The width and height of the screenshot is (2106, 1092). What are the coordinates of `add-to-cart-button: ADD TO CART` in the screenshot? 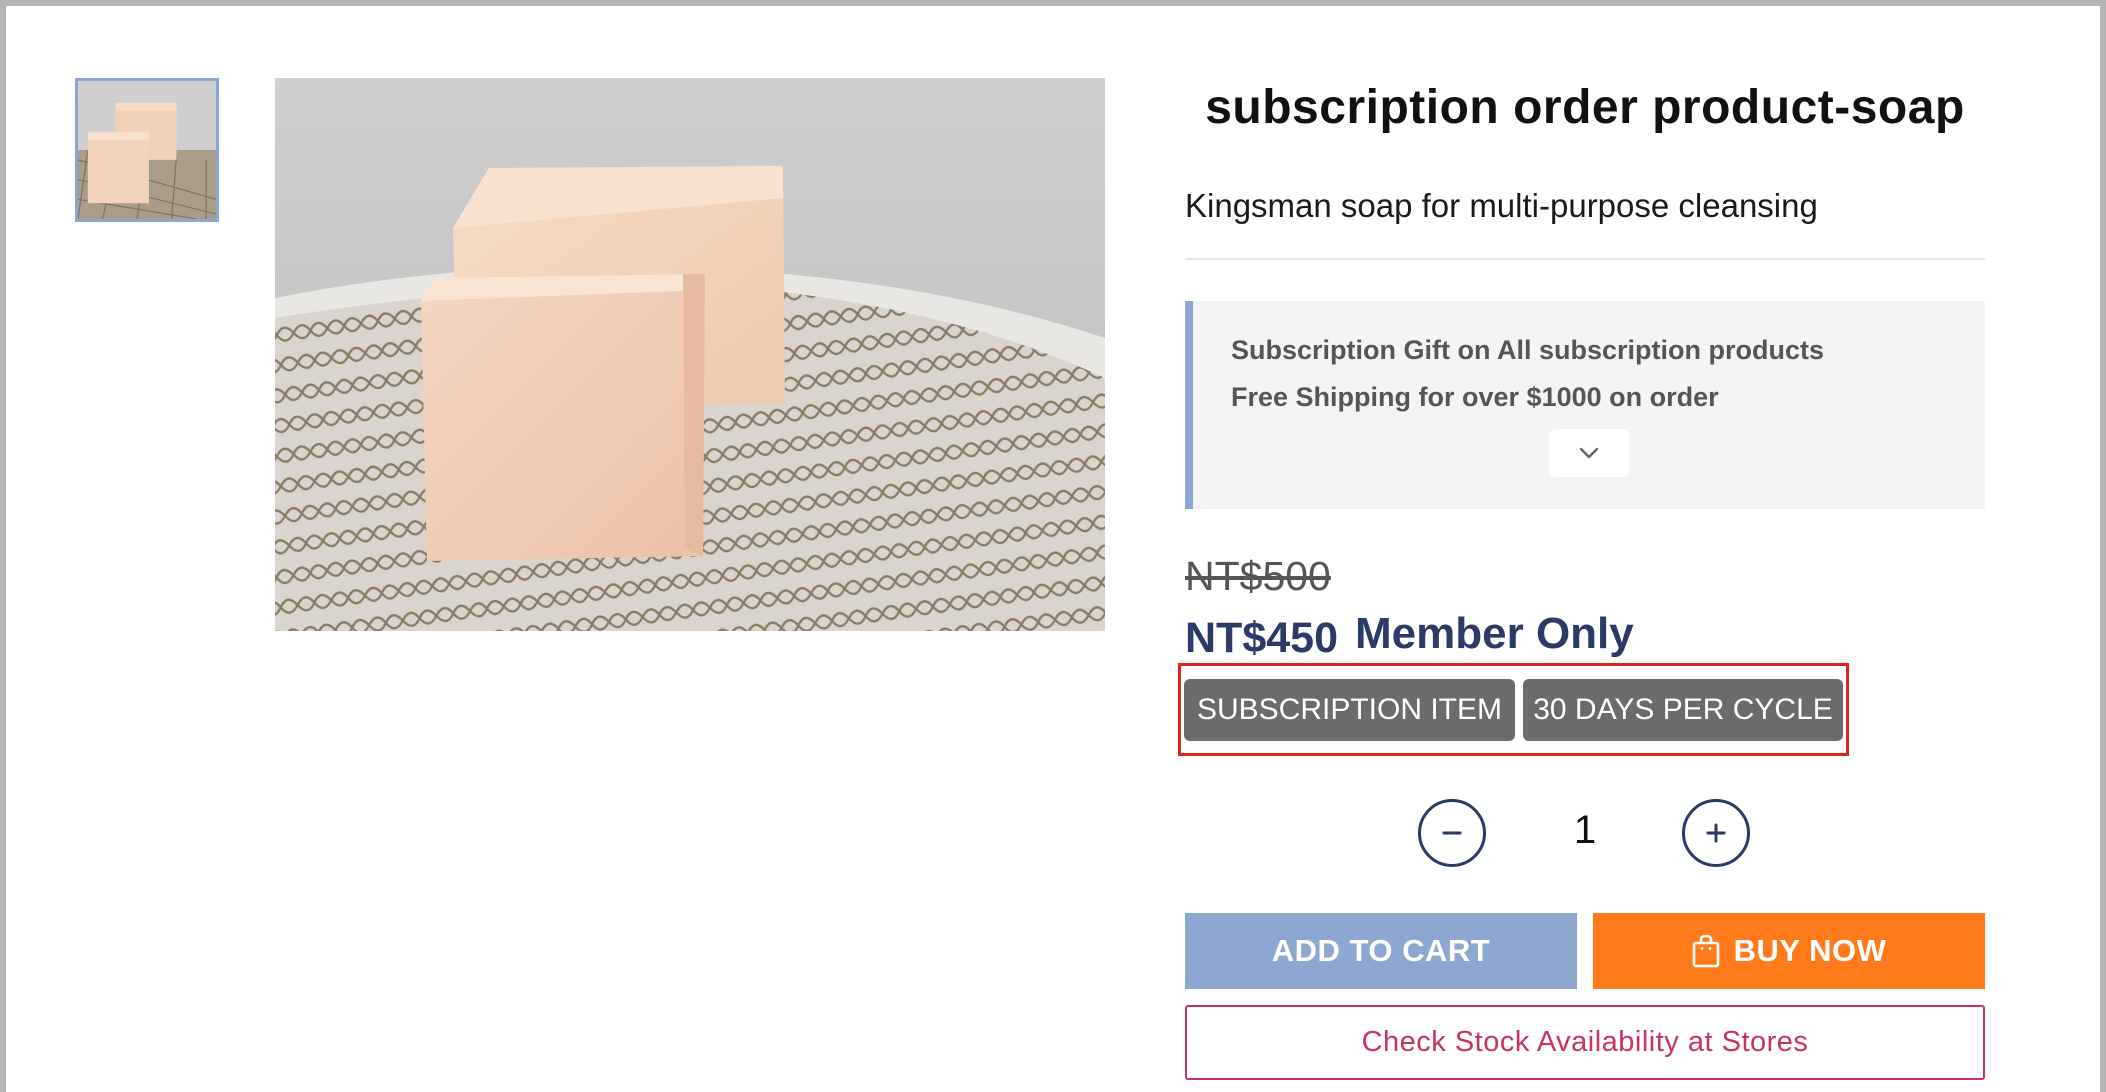 It's located at (1381, 951).